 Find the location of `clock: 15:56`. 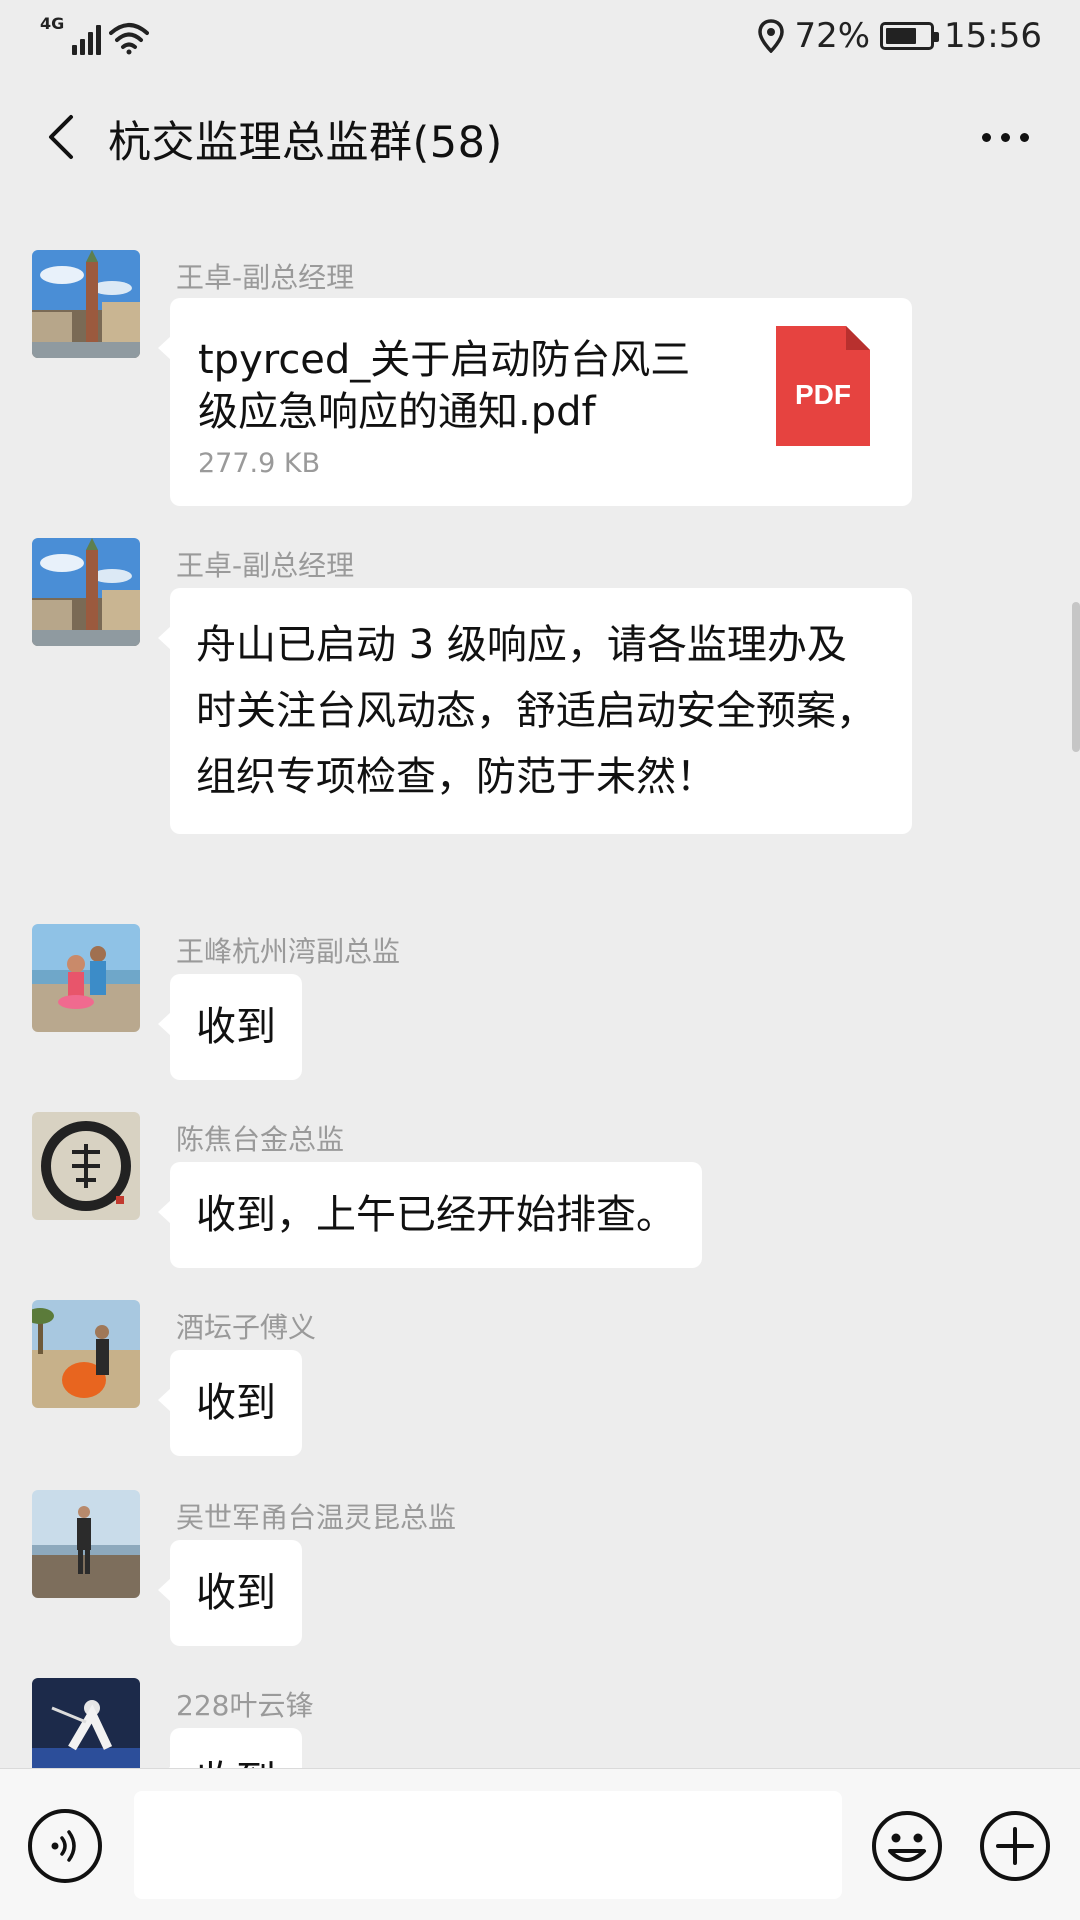

clock: 15:56 is located at coordinates (993, 36).